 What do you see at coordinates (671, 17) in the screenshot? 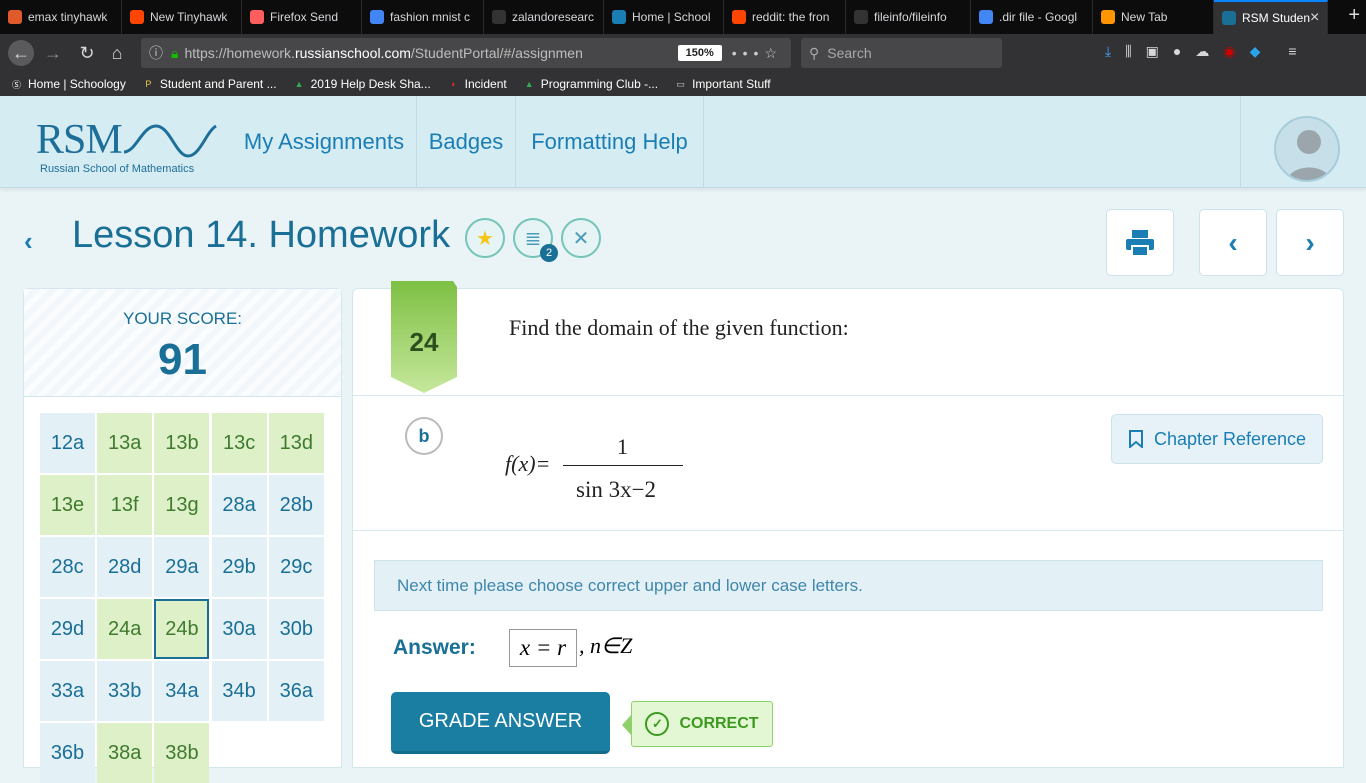
I see `tab-label: Home | School` at bounding box center [671, 17].